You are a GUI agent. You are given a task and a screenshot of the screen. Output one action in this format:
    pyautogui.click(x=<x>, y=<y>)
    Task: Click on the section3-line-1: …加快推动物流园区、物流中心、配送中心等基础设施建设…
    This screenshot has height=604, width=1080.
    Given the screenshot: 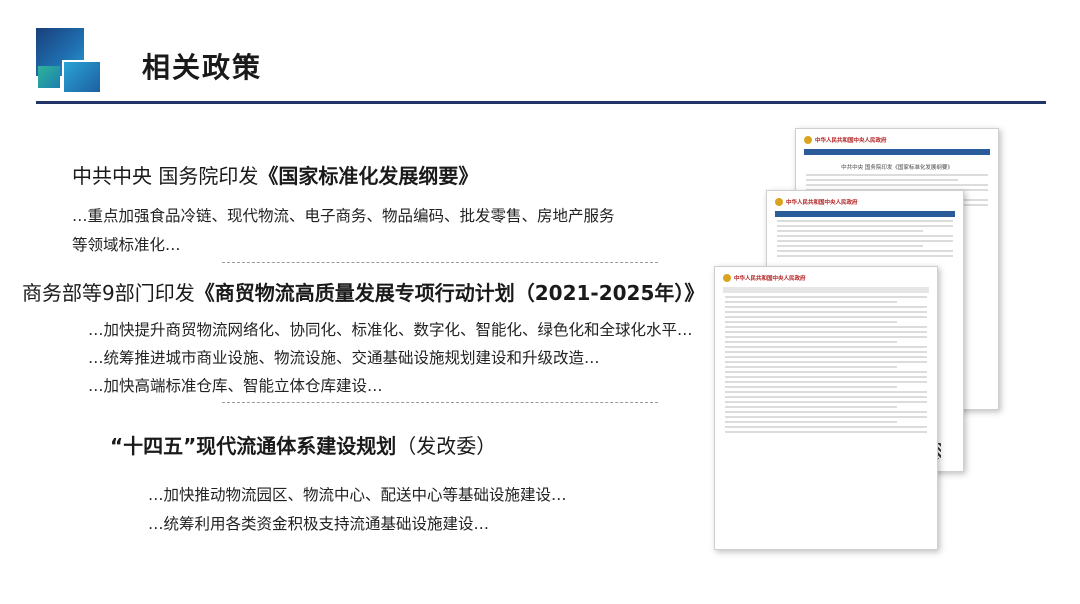 What is the action you would take?
    pyautogui.click(x=357, y=495)
    